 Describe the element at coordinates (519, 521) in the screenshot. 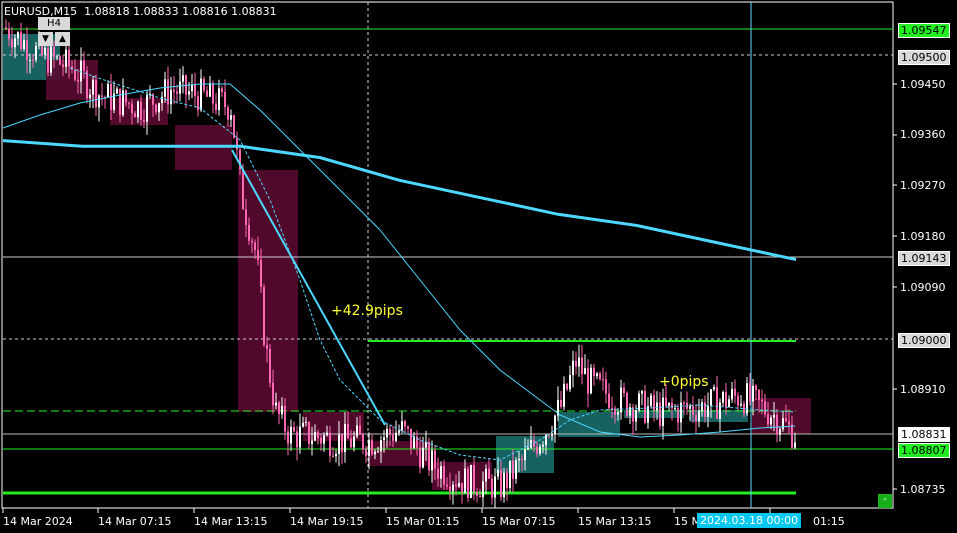

I see `time-tick-label: 15 Mar 07:15` at that location.